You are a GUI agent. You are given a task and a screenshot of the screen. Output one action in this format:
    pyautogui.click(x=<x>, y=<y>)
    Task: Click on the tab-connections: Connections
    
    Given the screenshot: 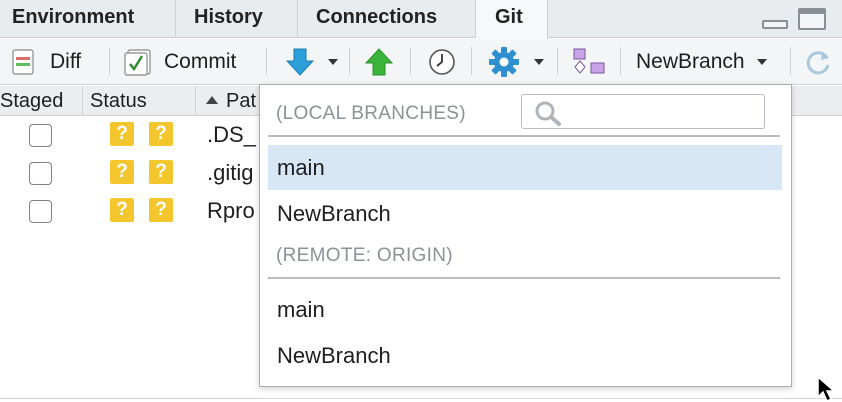 What is the action you would take?
    pyautogui.click(x=387, y=19)
    